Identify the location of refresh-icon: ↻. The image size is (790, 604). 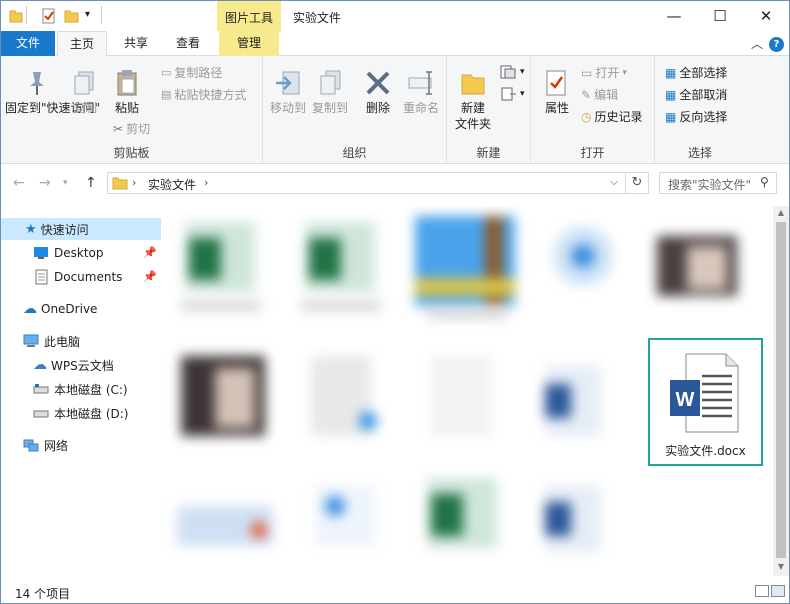
(637, 182).